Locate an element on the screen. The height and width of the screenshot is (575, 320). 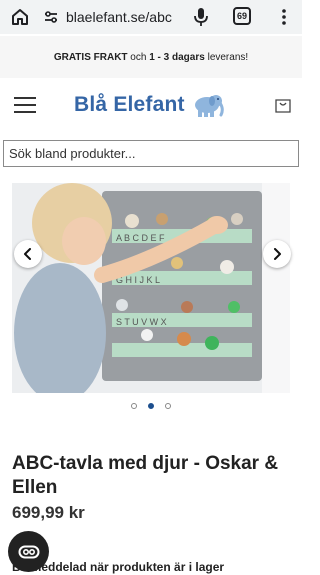
browser-toolbar: blaelefant.se/abc 69 is located at coordinates (151, 17).